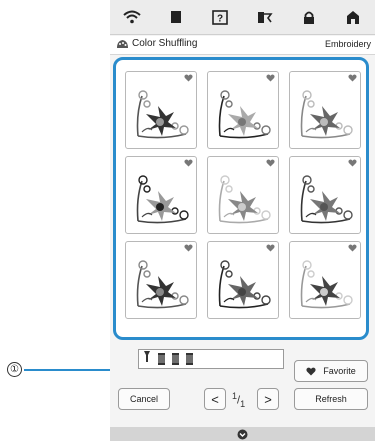 The image size is (375, 441). Describe the element at coordinates (176, 17) in the screenshot. I see `page-icon` at that location.